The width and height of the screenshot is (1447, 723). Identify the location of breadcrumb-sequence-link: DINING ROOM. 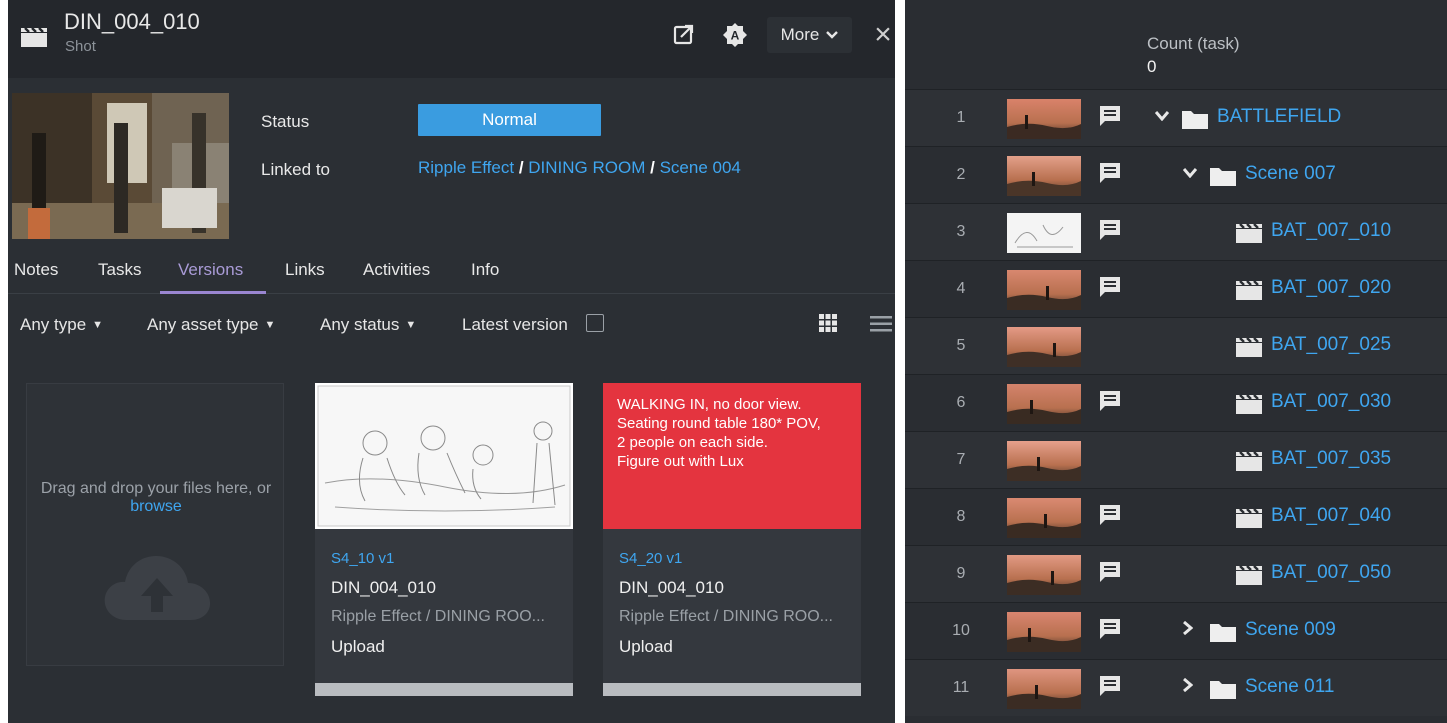
(586, 167).